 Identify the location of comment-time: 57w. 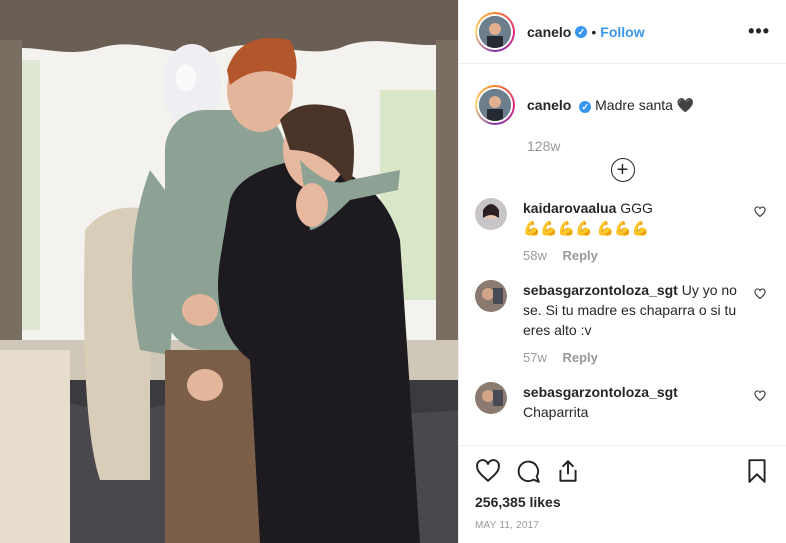
(535, 357).